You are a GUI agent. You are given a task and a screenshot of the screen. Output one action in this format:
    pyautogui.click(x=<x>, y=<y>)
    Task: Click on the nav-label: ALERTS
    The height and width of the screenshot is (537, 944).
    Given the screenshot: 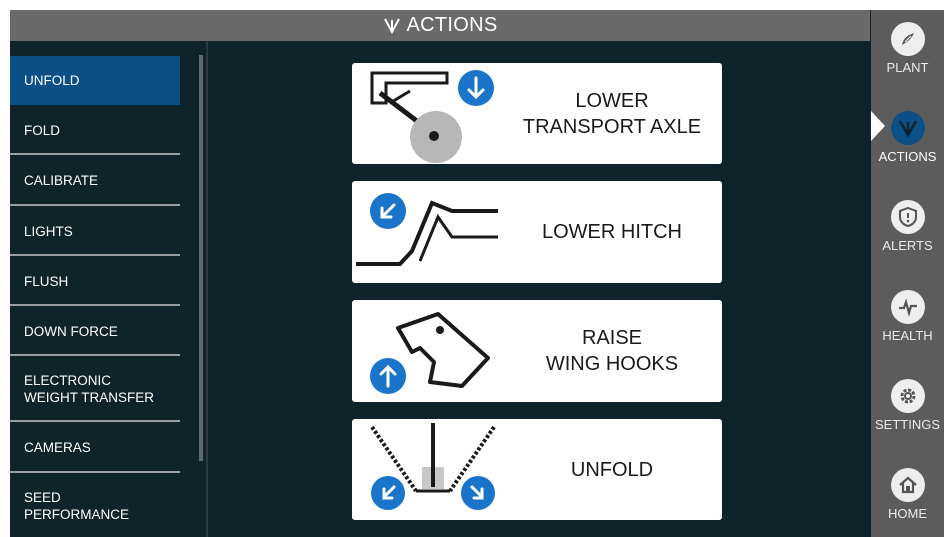 What is the action you would take?
    pyautogui.click(x=907, y=245)
    